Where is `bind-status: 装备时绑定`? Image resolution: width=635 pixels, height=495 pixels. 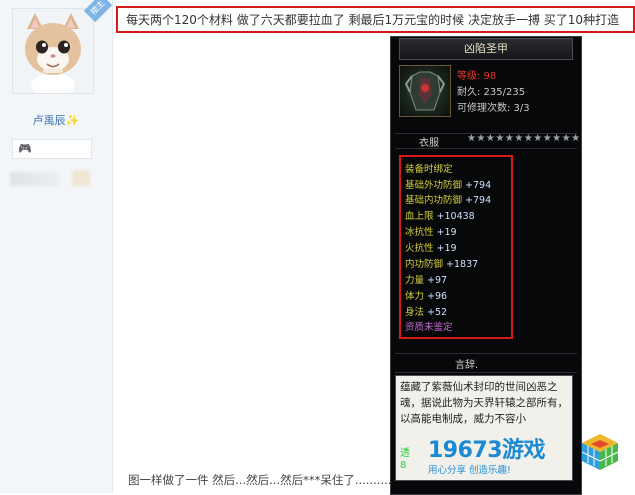
bind-status: 装备时绑定 is located at coordinates (429, 169).